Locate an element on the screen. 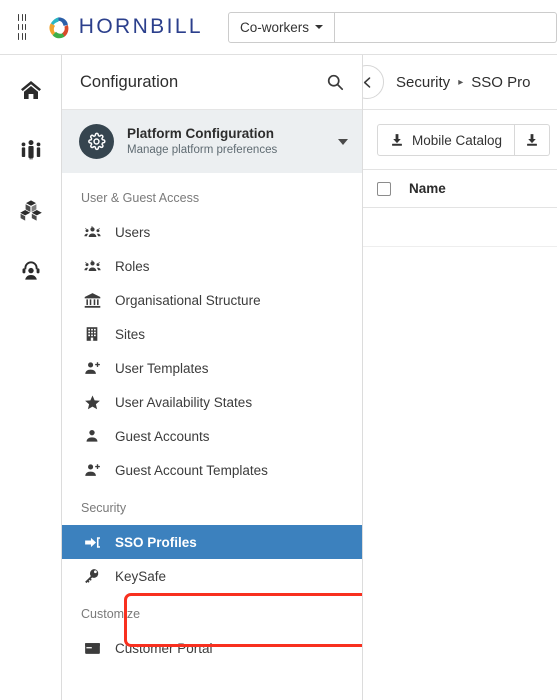 The height and width of the screenshot is (700, 557). institution-icon is located at coordinates (92, 300).